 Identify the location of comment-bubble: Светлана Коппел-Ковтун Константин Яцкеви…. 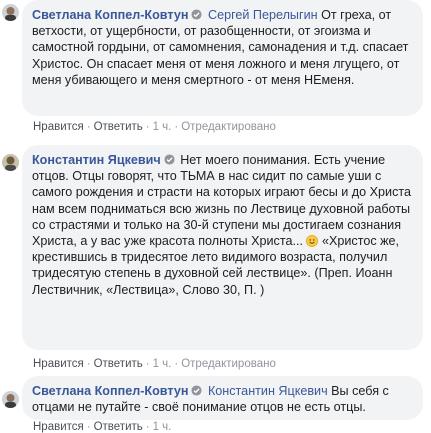
(222, 398).